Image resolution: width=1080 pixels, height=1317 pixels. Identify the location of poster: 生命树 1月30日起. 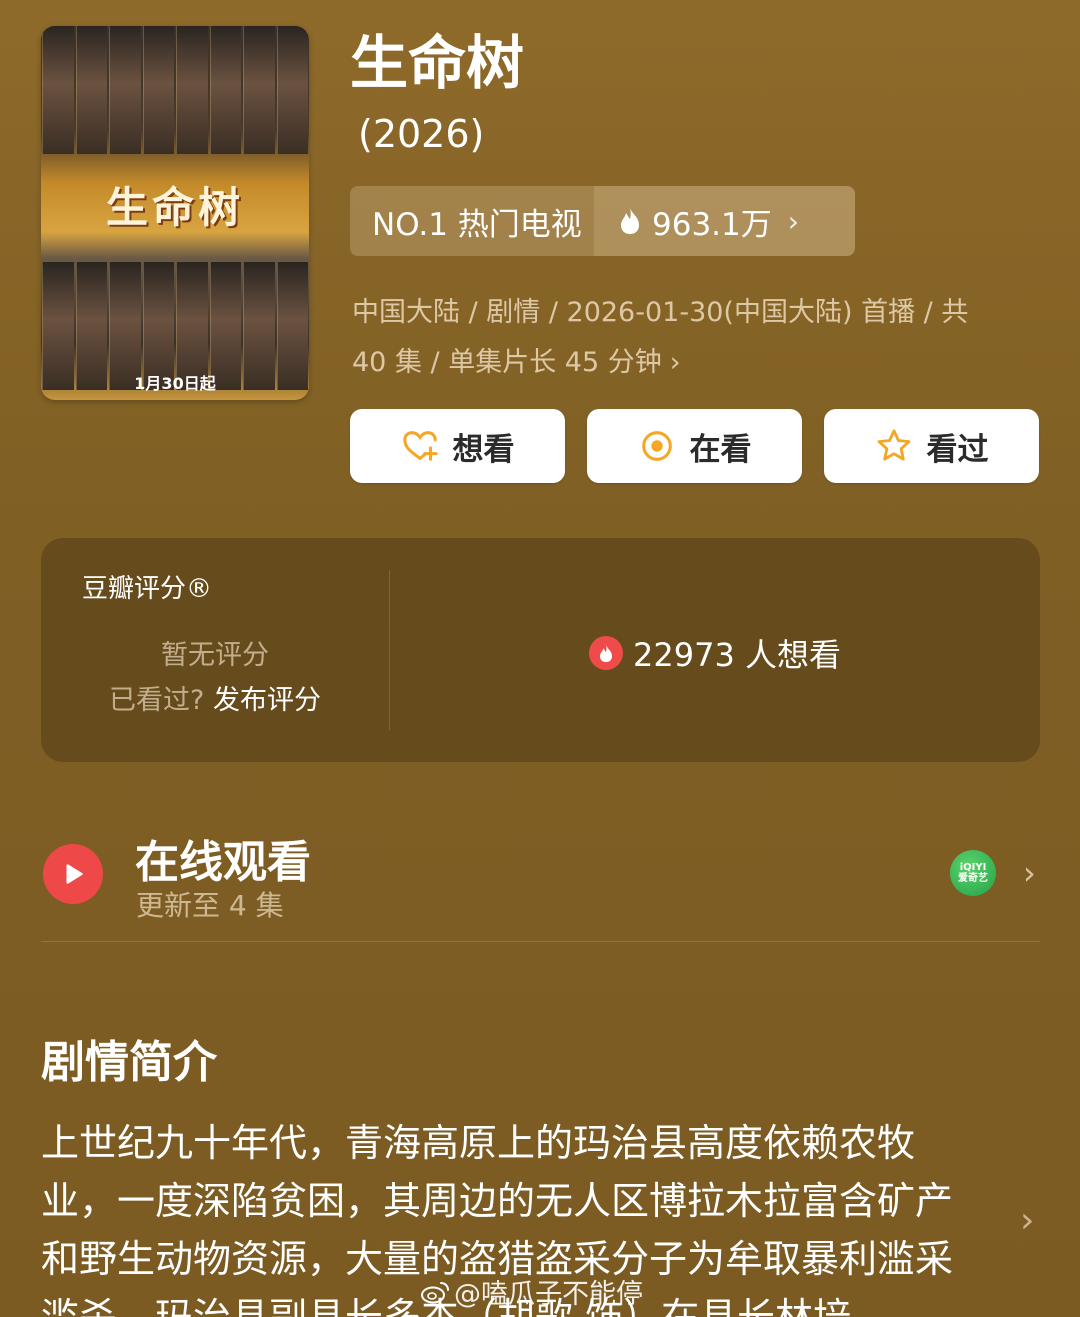
(175, 213).